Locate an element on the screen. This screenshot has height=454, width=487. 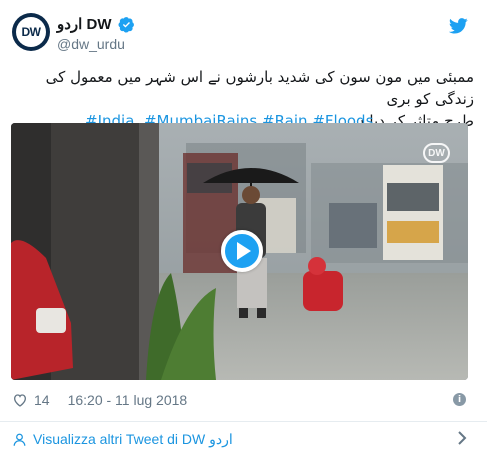
twitter-bird-icon is located at coordinates (458, 26).